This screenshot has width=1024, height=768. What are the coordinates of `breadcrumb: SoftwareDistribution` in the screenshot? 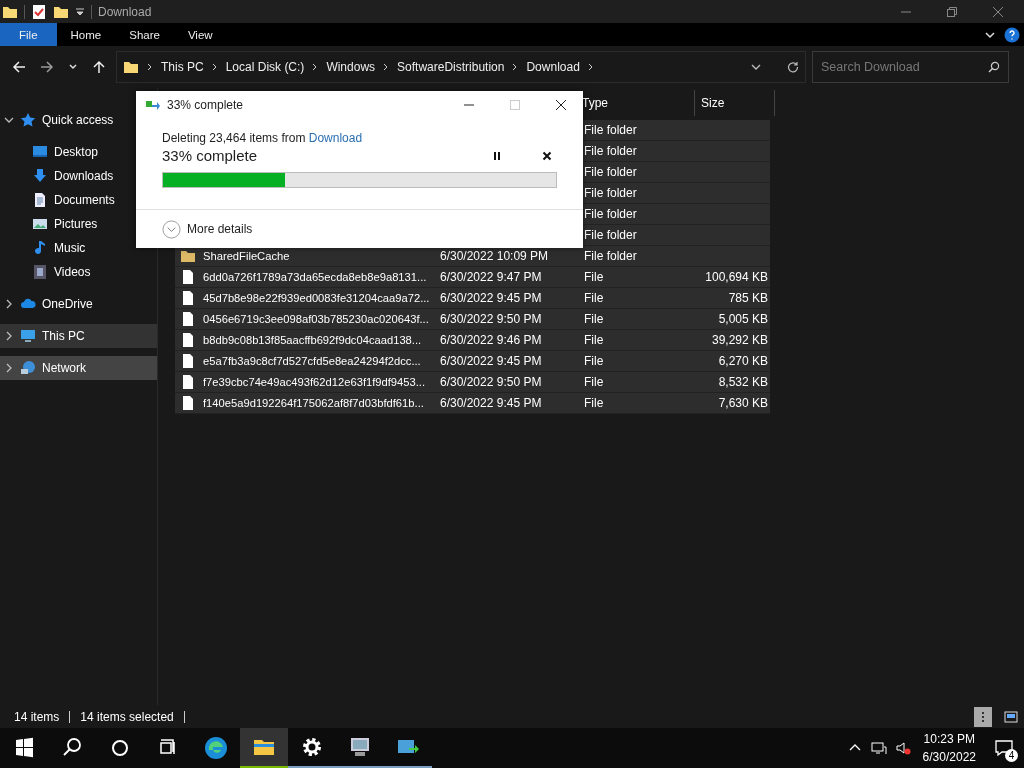 It's located at (451, 67).